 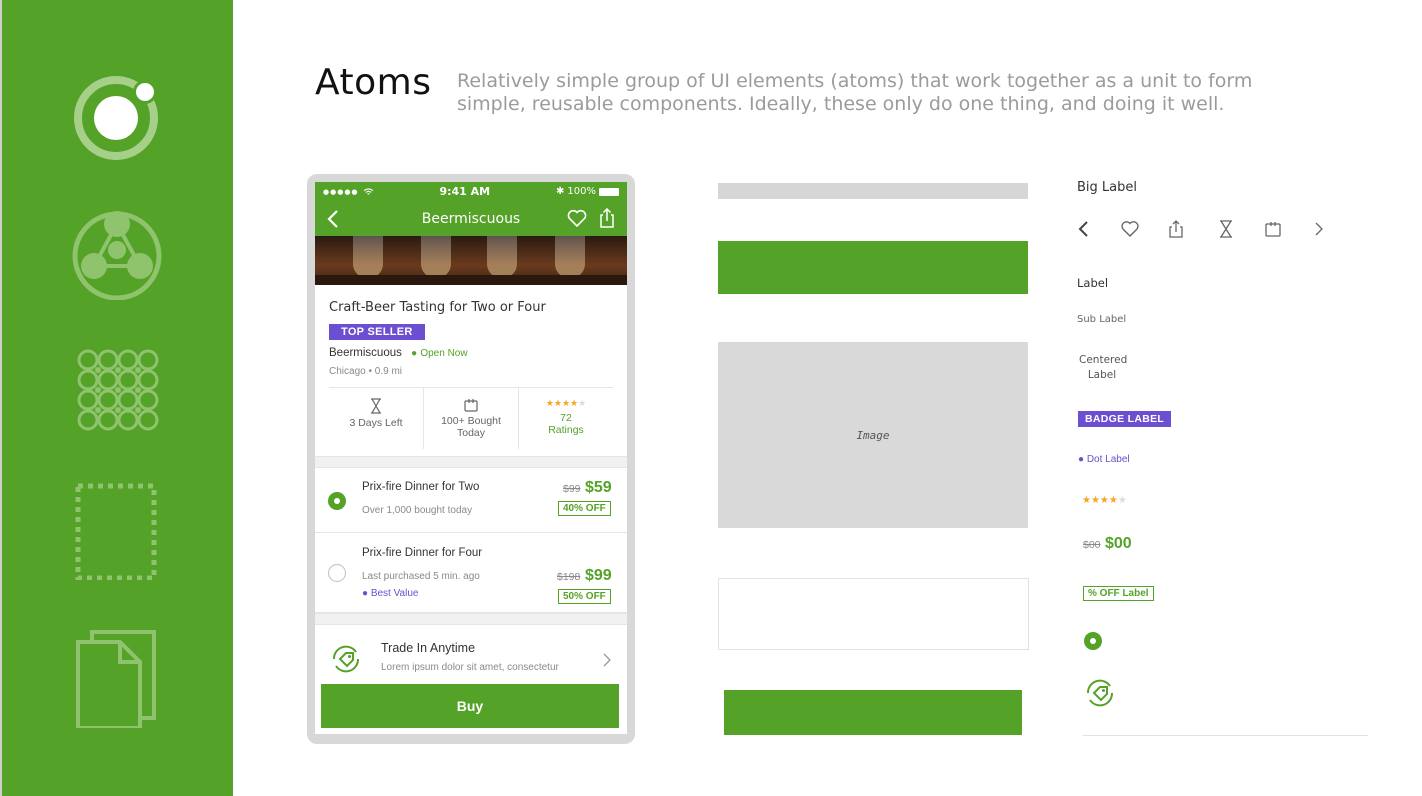 What do you see at coordinates (465, 191) in the screenshot?
I see `status-time: 9:41 AM` at bounding box center [465, 191].